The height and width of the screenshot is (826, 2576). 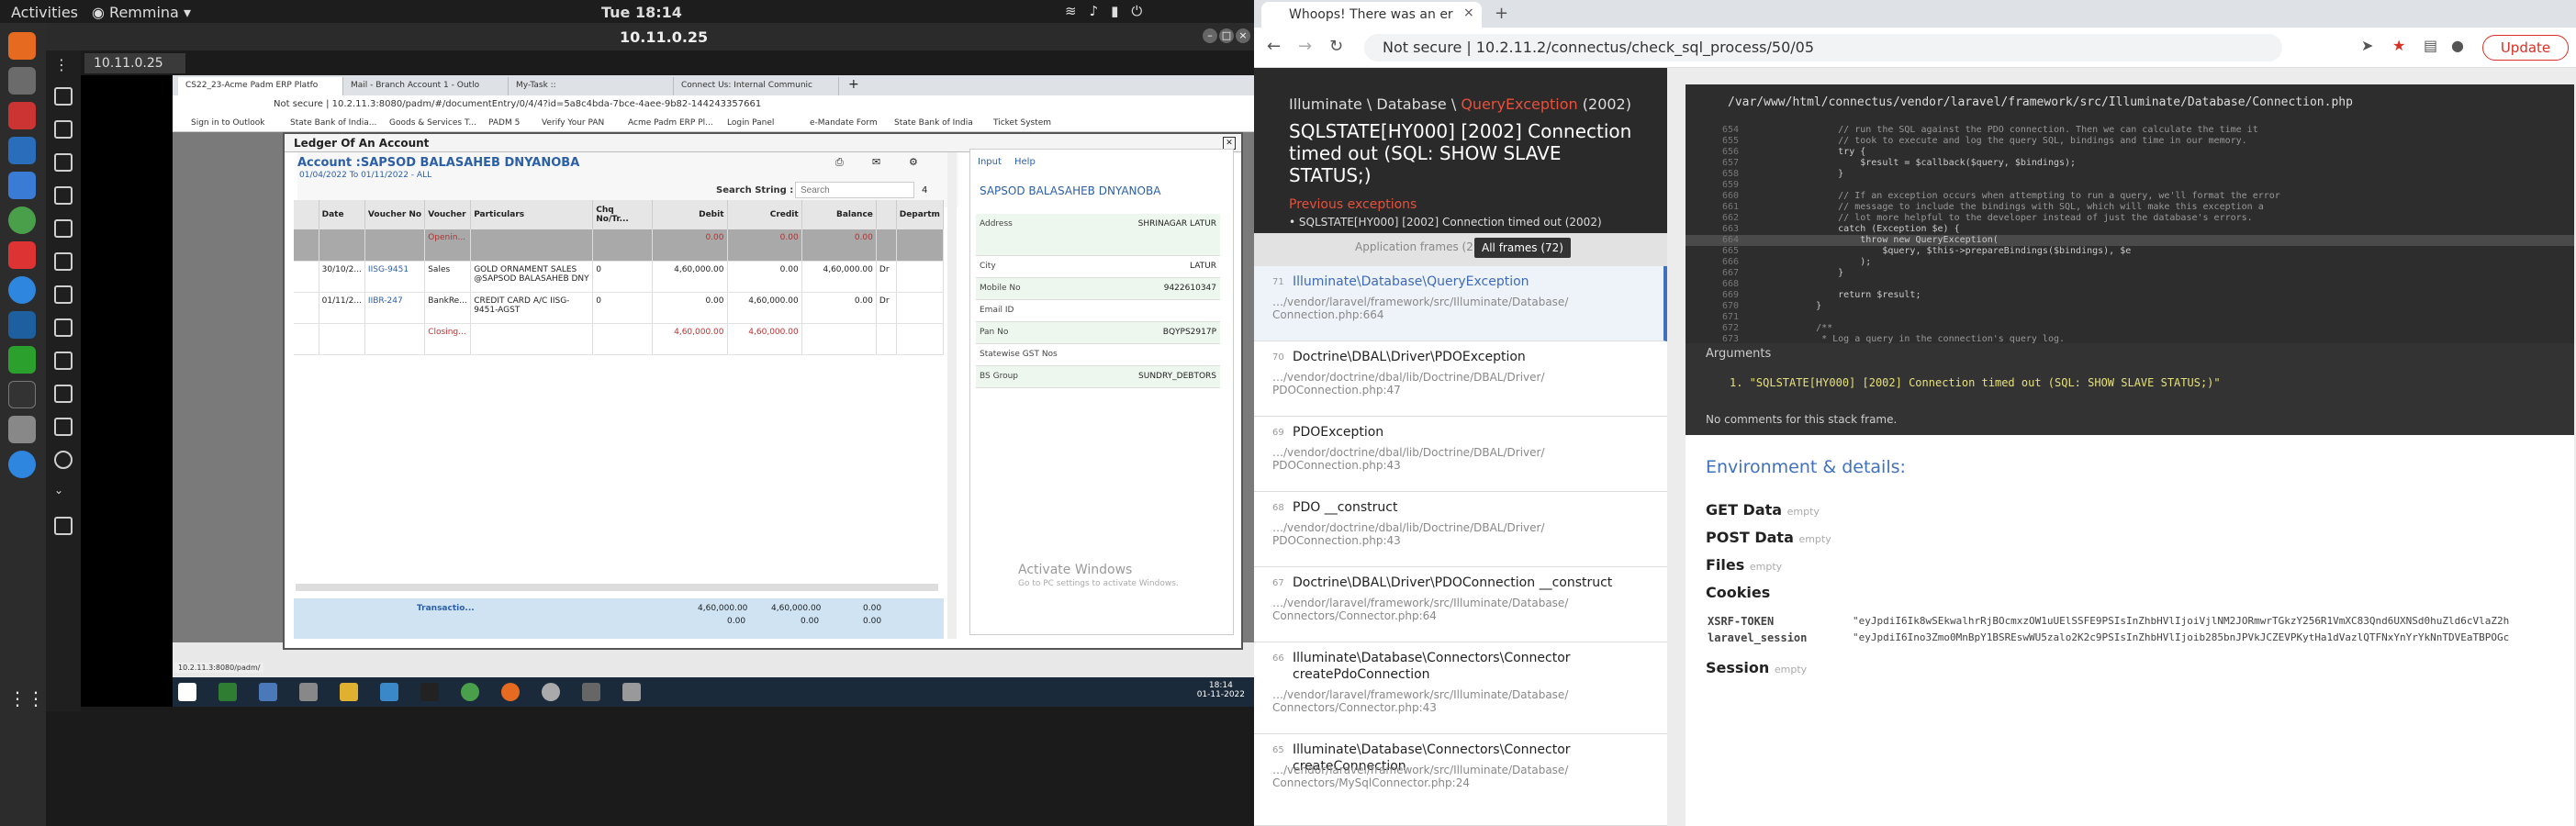 I want to click on all-frames-tab: All frames (72), so click(x=1522, y=248).